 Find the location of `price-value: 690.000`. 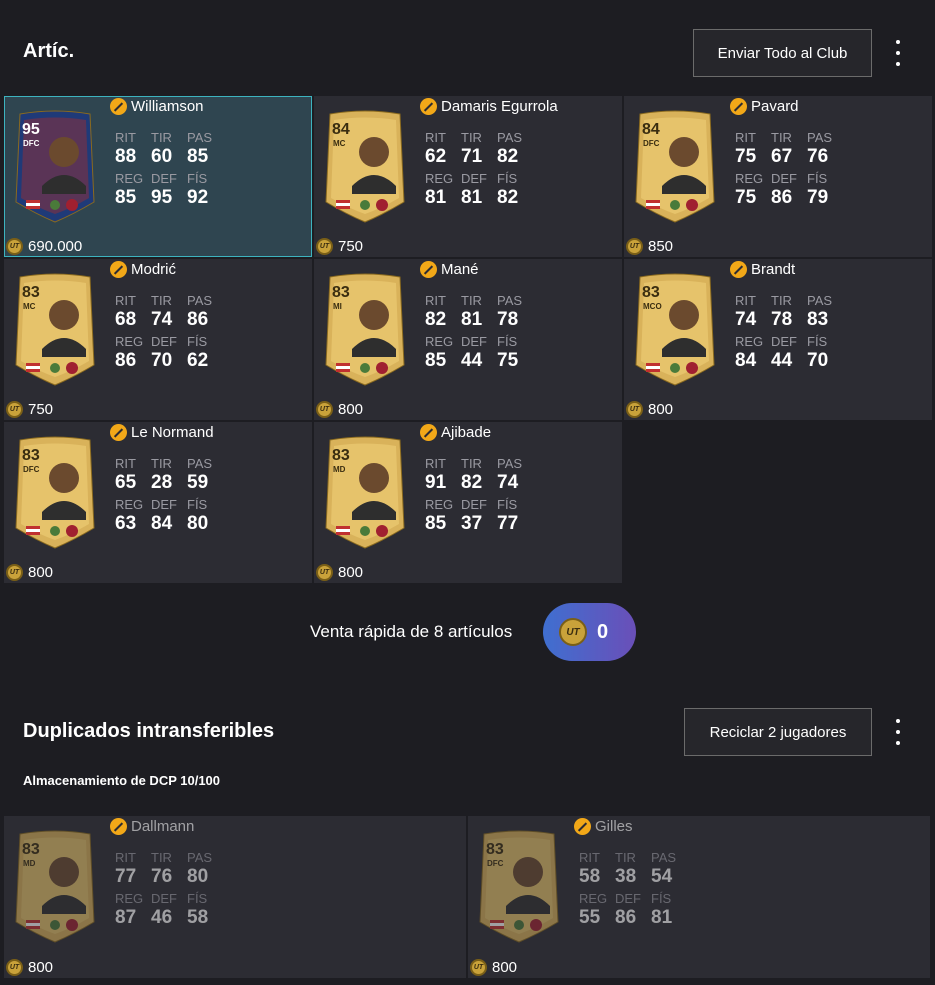

price-value: 690.000 is located at coordinates (55, 246).